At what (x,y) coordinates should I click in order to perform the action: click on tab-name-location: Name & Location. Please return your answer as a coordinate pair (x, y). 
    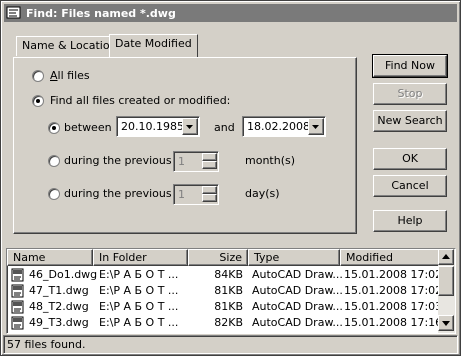
    Looking at the image, I should click on (69, 46).